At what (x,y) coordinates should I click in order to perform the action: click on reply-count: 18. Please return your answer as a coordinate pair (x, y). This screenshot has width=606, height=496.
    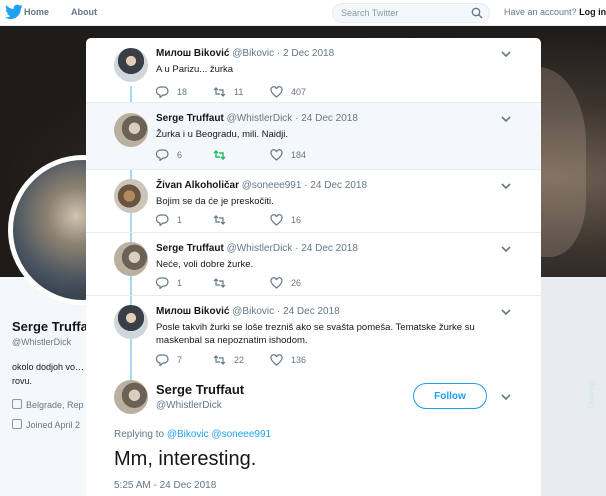
    Looking at the image, I should click on (182, 92).